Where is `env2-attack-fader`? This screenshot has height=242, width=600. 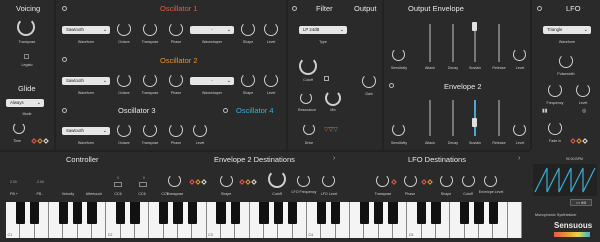
env2-attack-fader is located at coordinates (430, 118).